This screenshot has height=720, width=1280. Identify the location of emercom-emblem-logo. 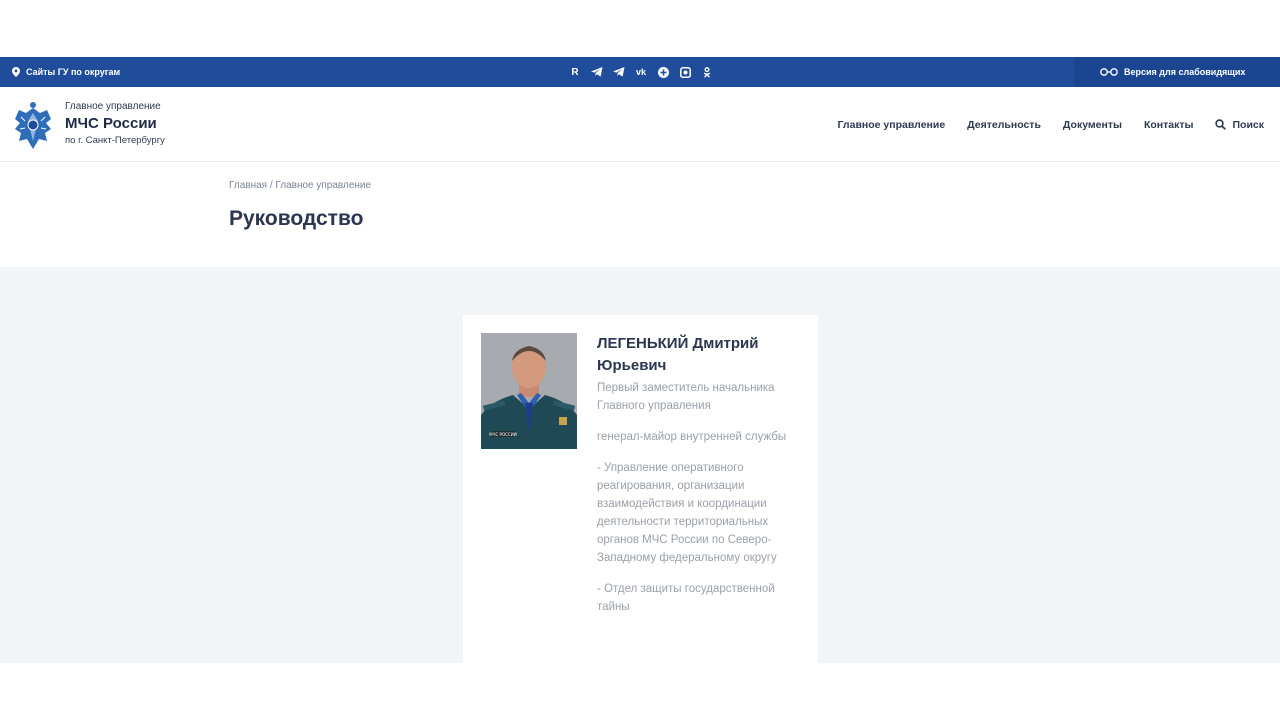
(33, 125).